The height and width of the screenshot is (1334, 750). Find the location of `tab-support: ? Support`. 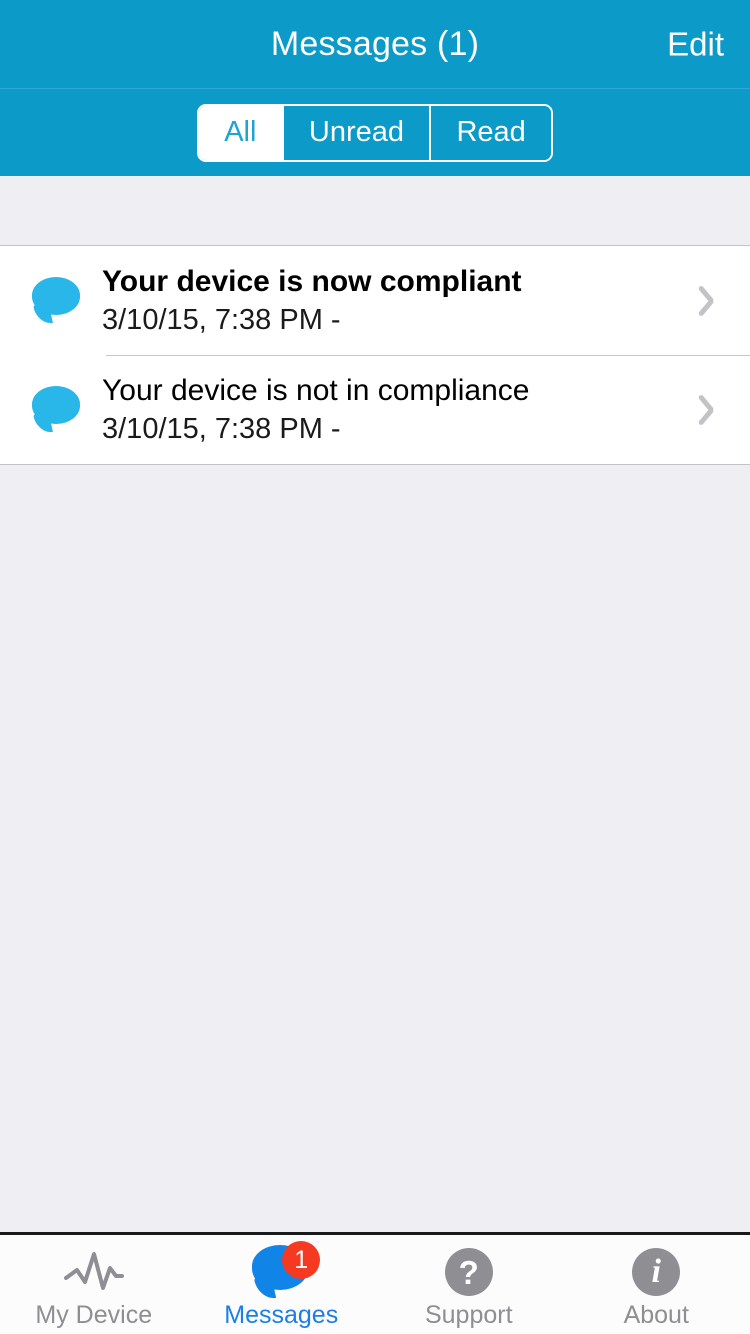

tab-support: ? Support is located at coordinates (469, 1284).